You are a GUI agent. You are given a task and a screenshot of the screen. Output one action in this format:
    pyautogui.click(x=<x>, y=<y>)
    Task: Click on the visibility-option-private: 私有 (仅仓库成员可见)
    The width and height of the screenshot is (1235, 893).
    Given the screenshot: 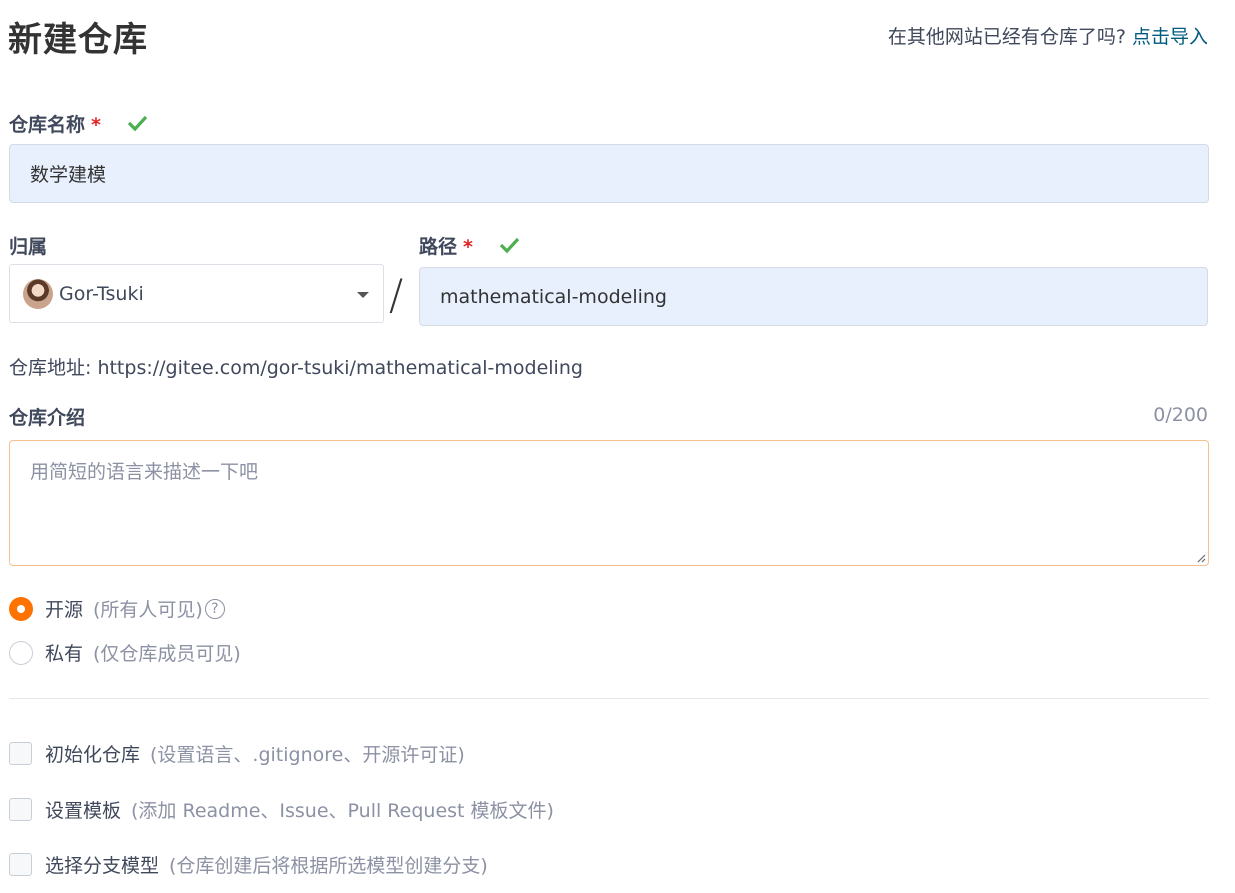 What is the action you would take?
    pyautogui.click(x=125, y=652)
    